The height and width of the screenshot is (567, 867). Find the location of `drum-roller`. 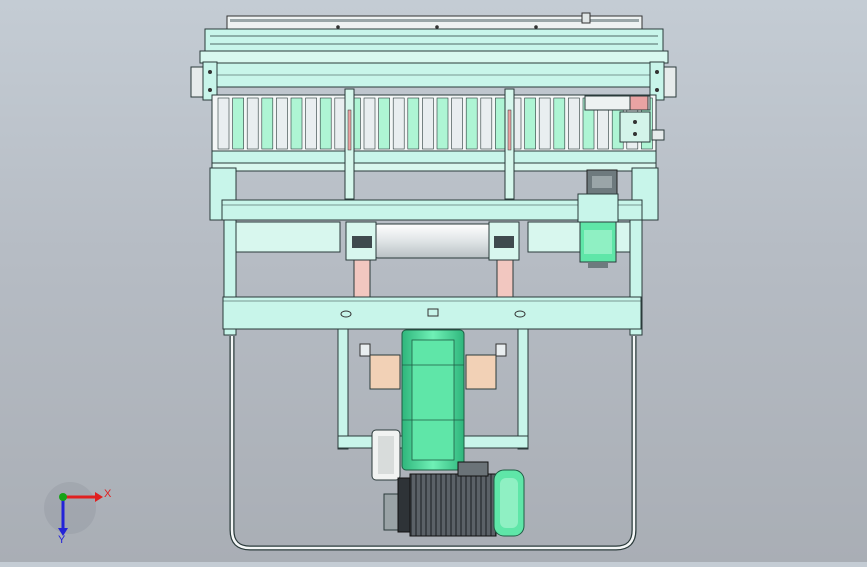

drum-roller is located at coordinates (432, 261).